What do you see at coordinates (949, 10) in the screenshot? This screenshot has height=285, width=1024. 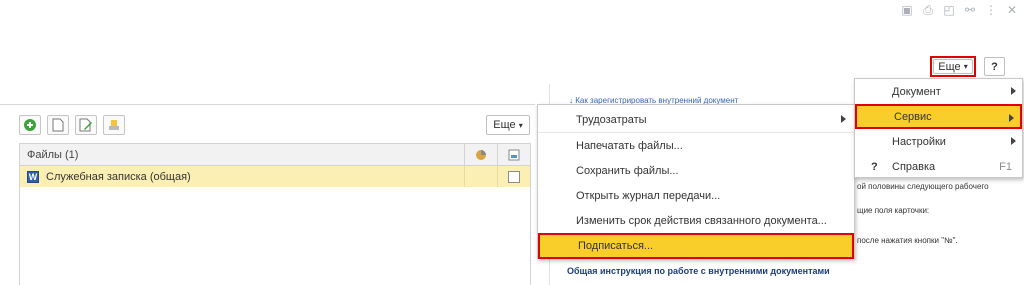 I see `preview-icon: ◰` at bounding box center [949, 10].